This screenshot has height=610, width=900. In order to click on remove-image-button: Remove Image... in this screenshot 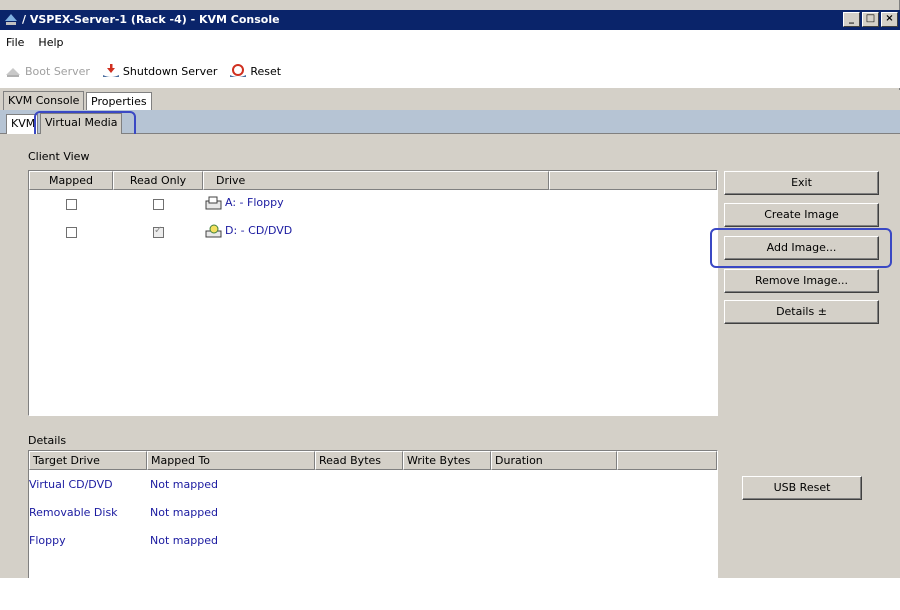, I will do `click(801, 281)`.